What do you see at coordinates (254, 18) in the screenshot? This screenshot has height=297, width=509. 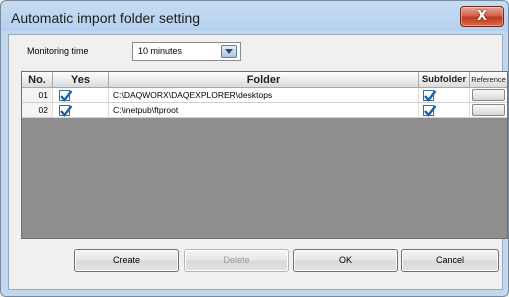 I see `title-bar: Automatic import folder setting X` at bounding box center [254, 18].